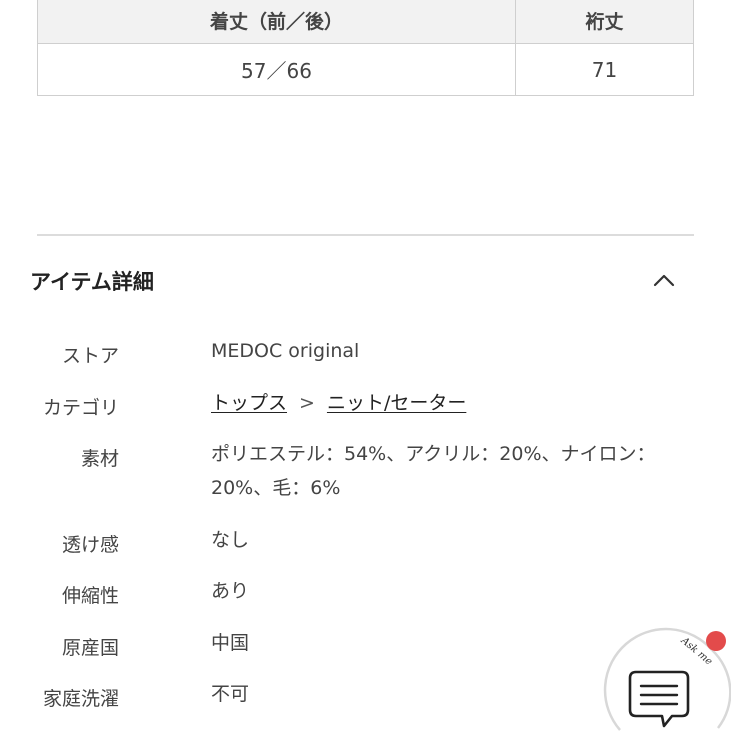 The image size is (731, 735). I want to click on section-divider, so click(365, 235).